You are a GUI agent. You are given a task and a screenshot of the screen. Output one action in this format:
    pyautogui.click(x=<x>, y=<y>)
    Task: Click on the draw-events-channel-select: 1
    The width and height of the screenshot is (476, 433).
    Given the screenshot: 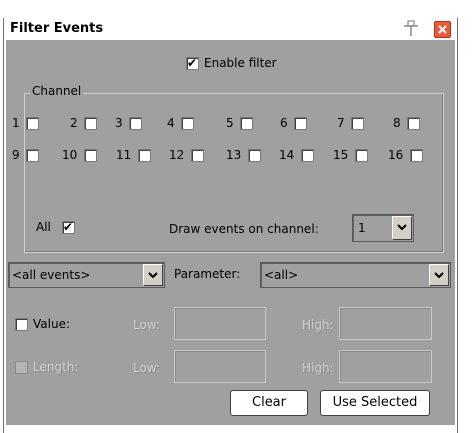 What is the action you would take?
    pyautogui.click(x=383, y=228)
    